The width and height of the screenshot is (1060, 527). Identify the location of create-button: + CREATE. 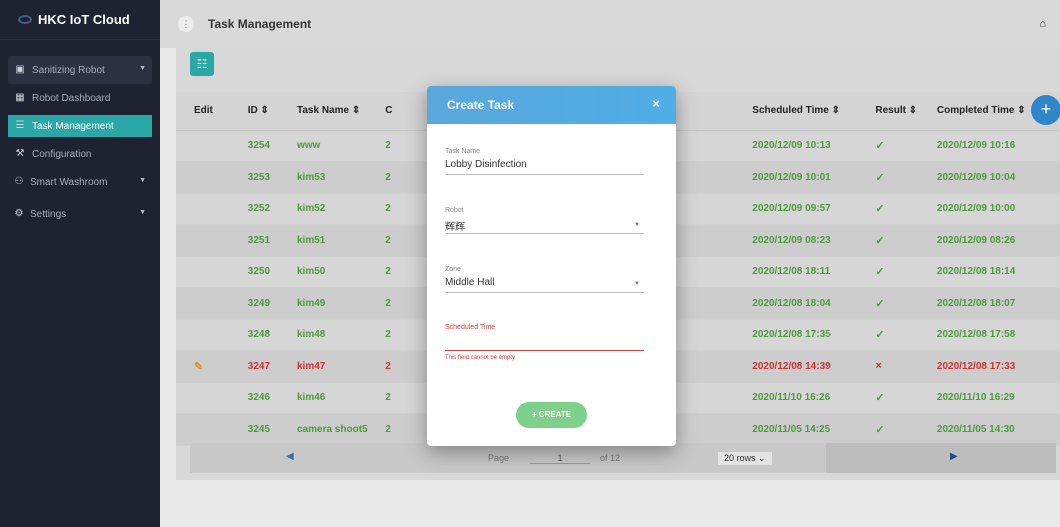
(551, 415).